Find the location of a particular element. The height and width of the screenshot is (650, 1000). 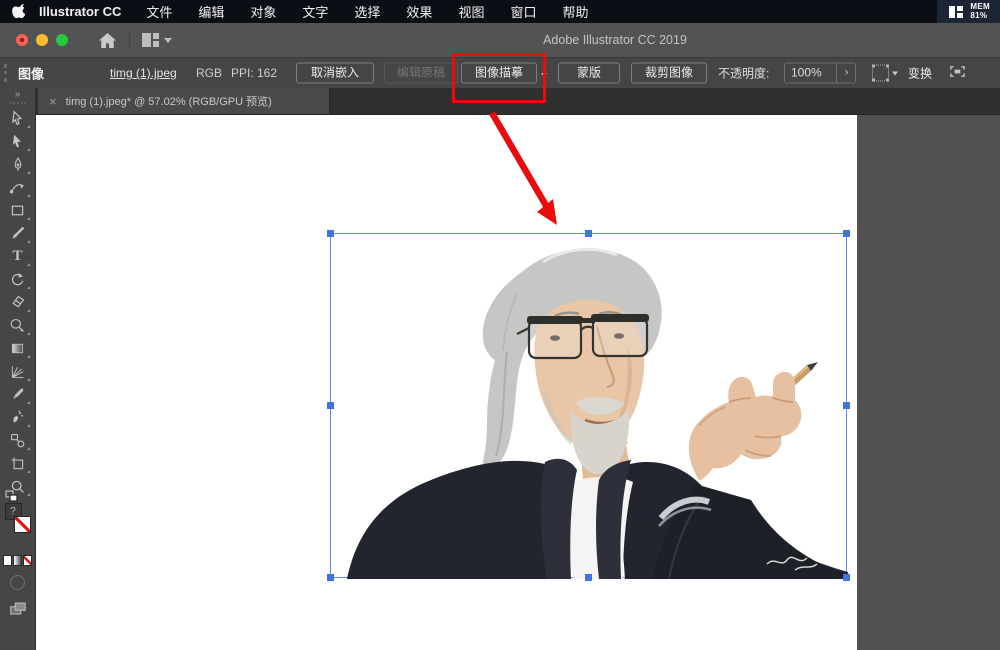

perspective-grid-tool is located at coordinates (18, 371).